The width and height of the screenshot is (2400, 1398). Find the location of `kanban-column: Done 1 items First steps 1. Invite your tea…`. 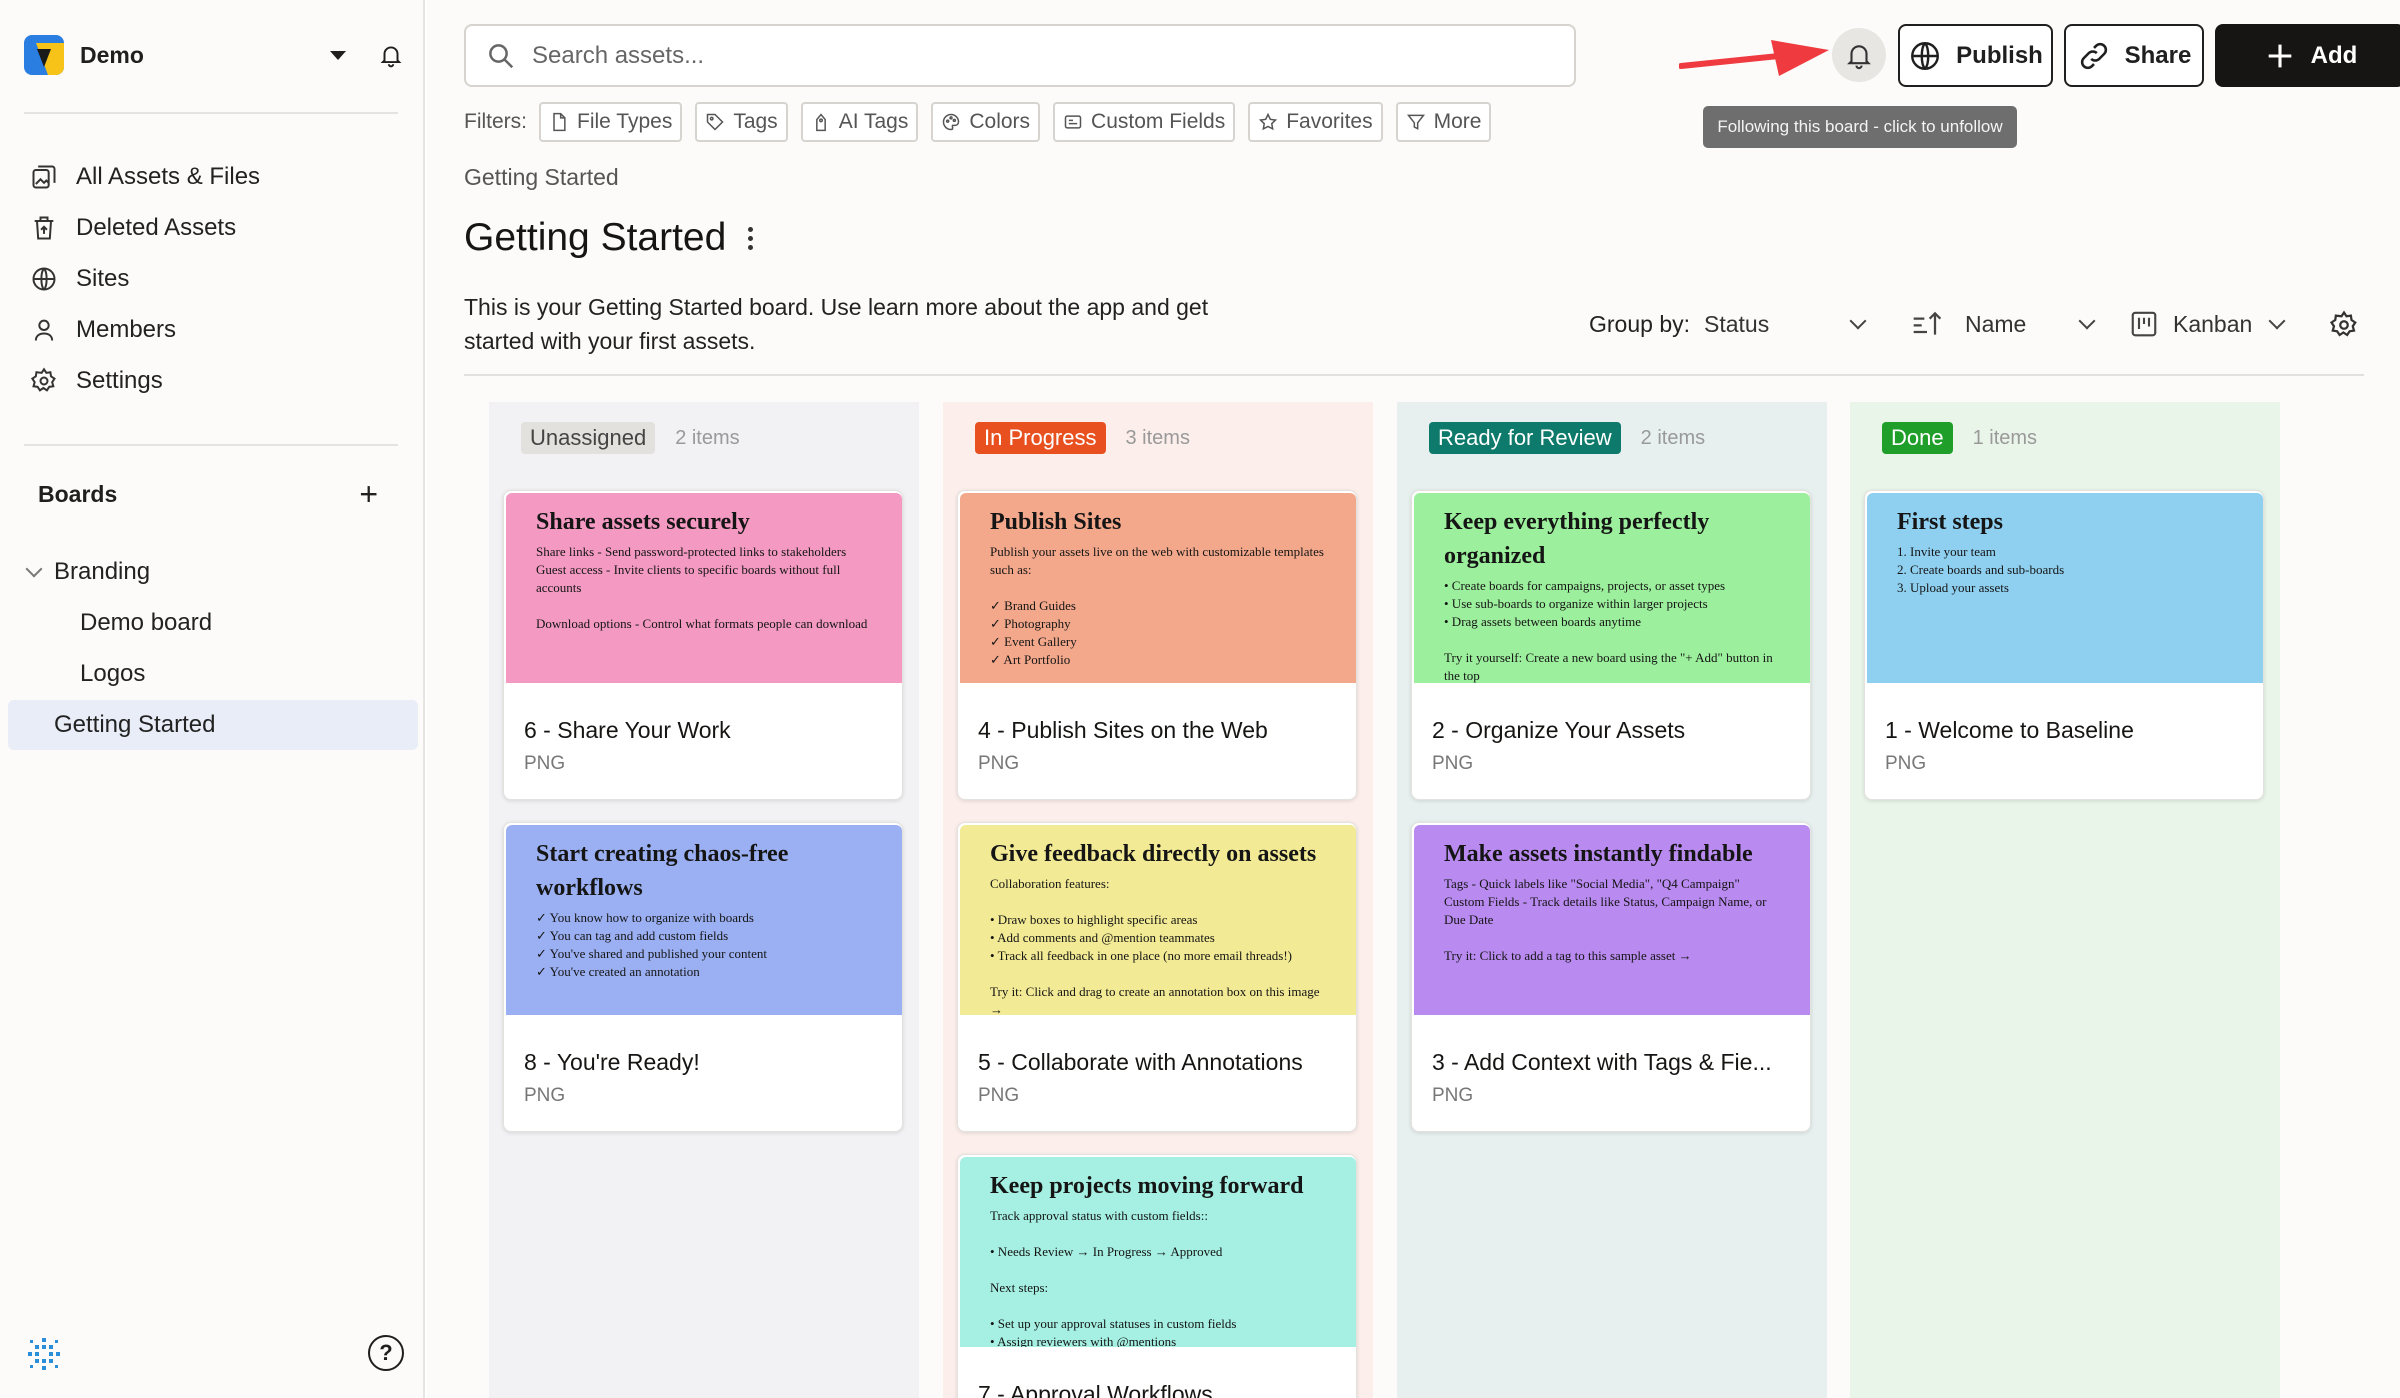

kanban-column: Done 1 items First steps 1. Invite your tea… is located at coordinates (2065, 900).